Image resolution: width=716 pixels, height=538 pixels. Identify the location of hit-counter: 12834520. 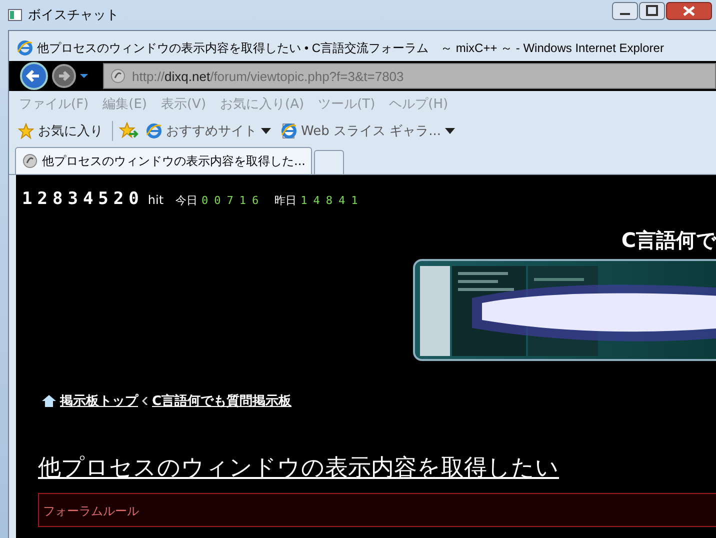
(83, 199).